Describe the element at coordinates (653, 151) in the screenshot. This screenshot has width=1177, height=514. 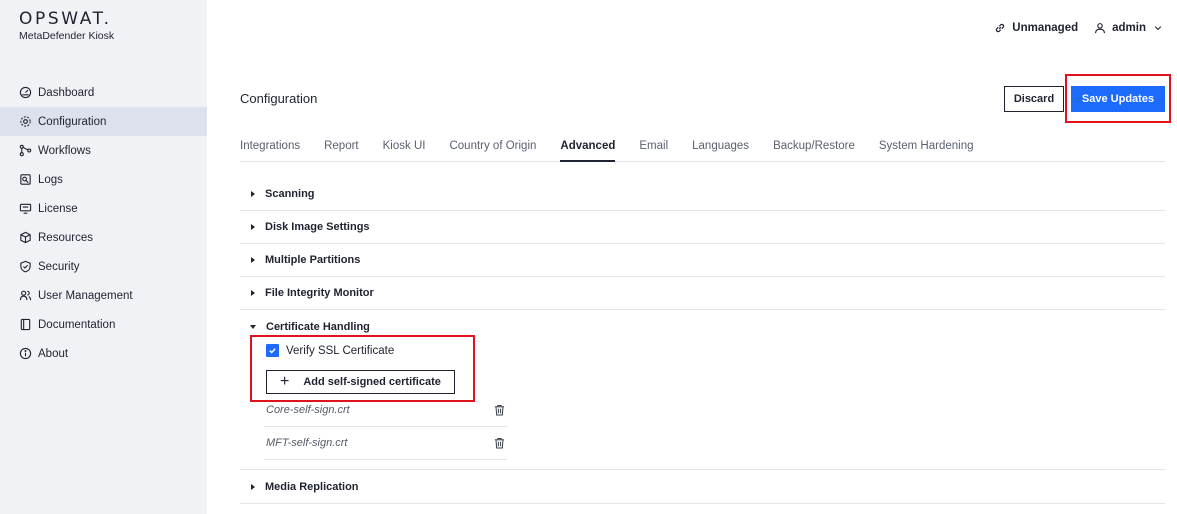
I see `tab-email: Email` at that location.